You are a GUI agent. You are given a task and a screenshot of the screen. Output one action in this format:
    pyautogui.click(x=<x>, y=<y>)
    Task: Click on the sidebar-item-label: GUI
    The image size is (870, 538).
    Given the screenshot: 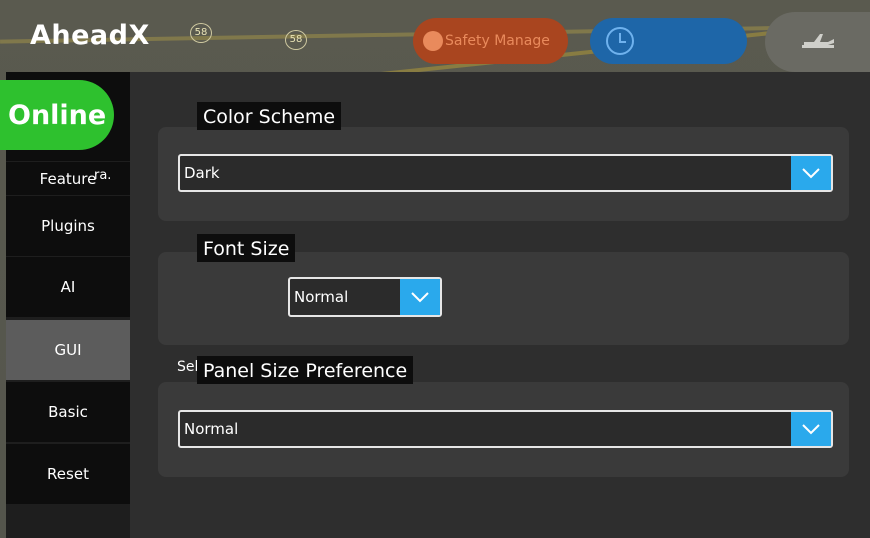 What is the action you would take?
    pyautogui.click(x=68, y=350)
    